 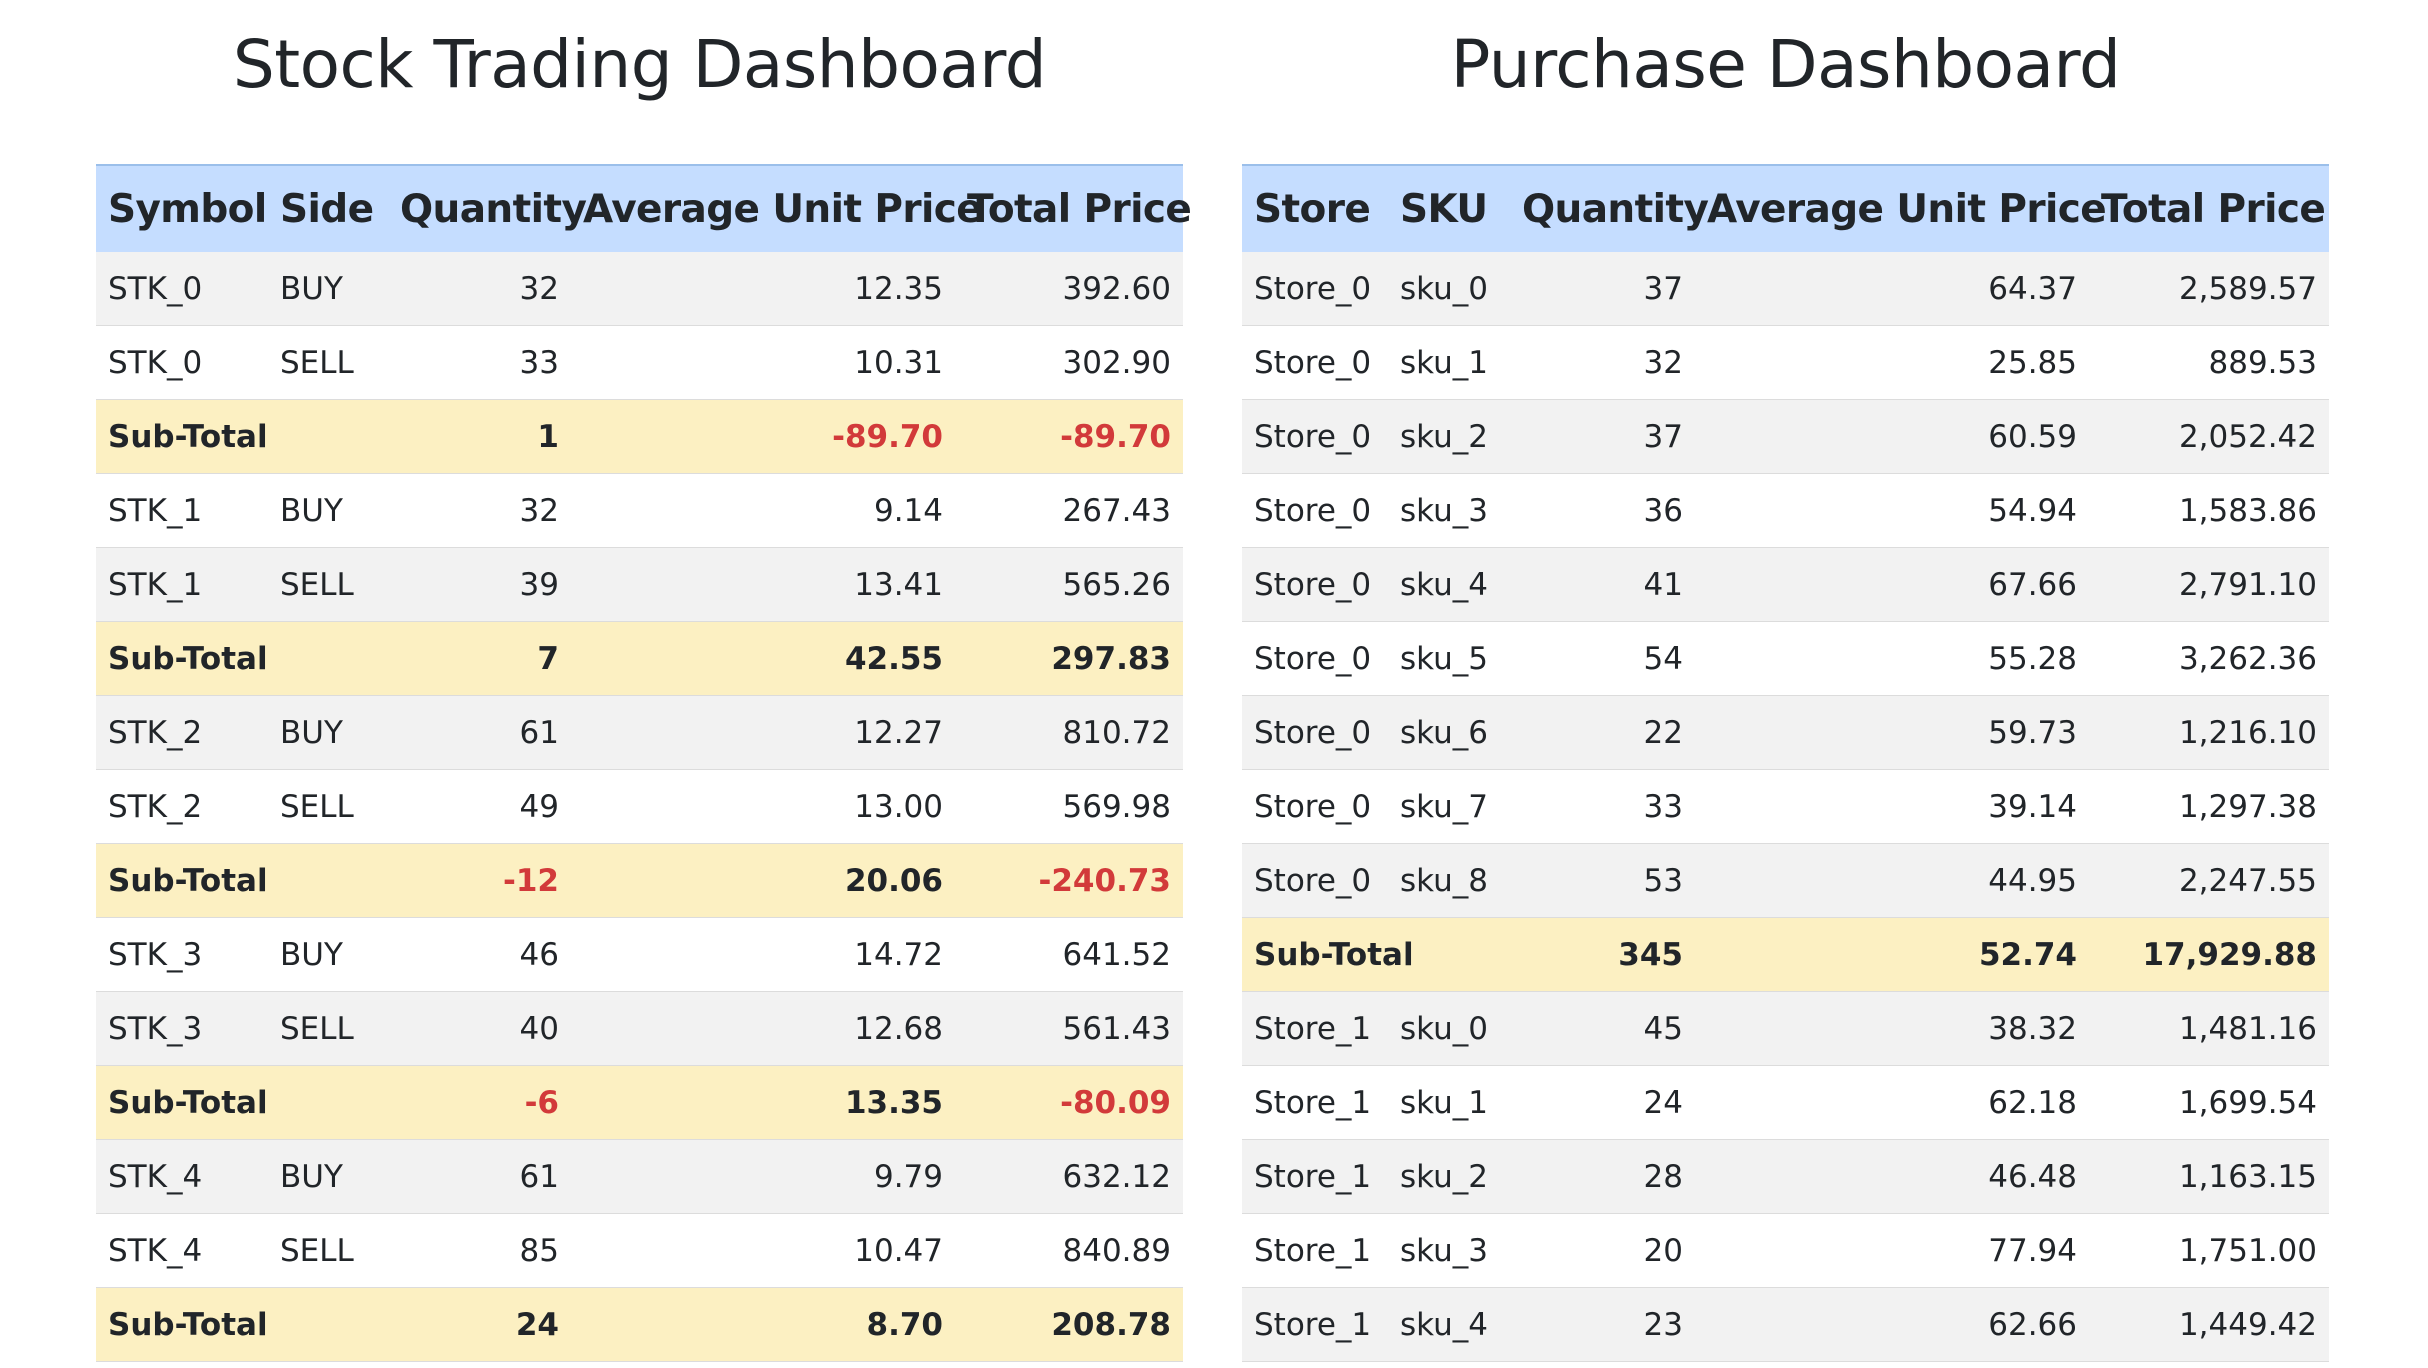 What do you see at coordinates (1892, 658) in the screenshot?
I see `cell-average-unit-price: 55.28` at bounding box center [1892, 658].